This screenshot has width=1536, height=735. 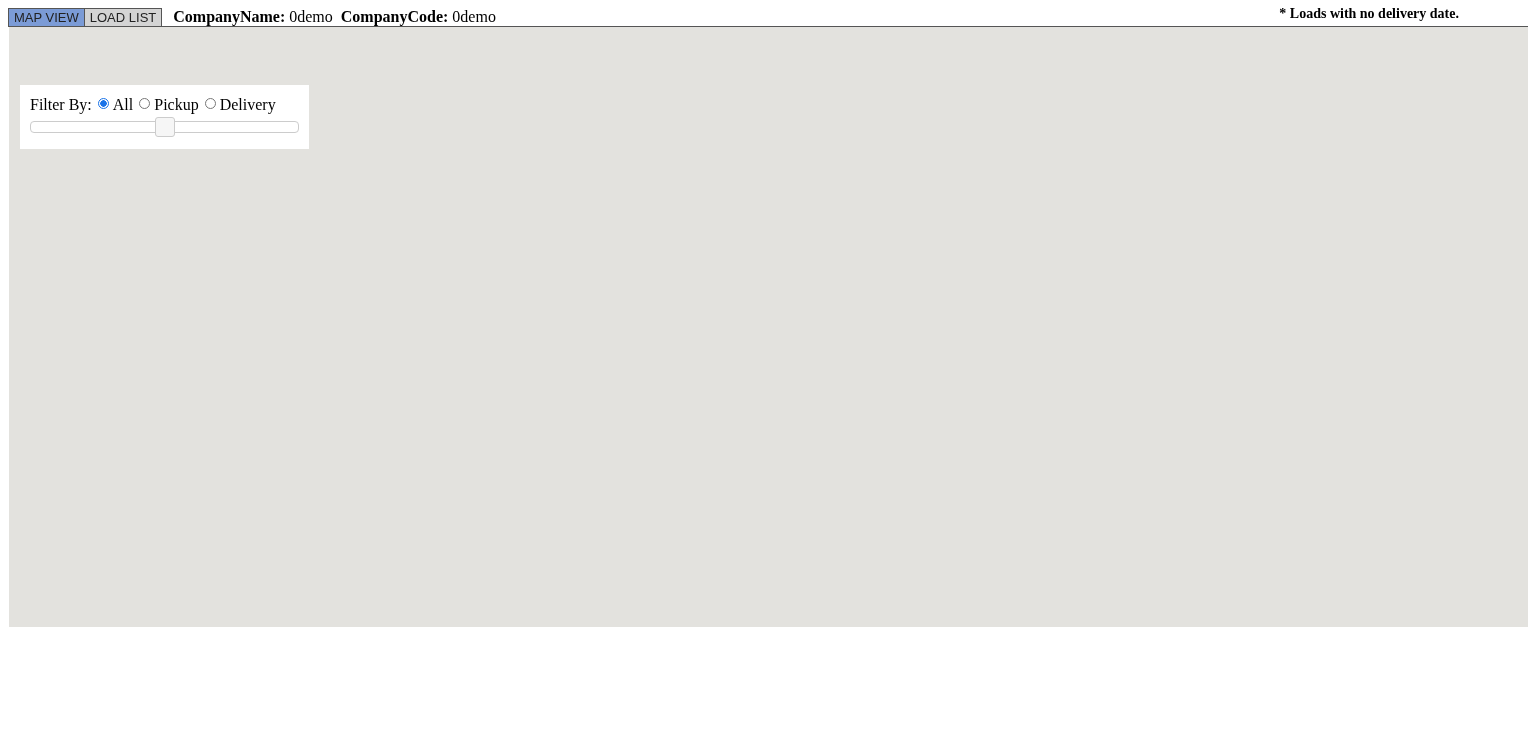 What do you see at coordinates (46, 17) in the screenshot?
I see `view-tab: MAP VIEW` at bounding box center [46, 17].